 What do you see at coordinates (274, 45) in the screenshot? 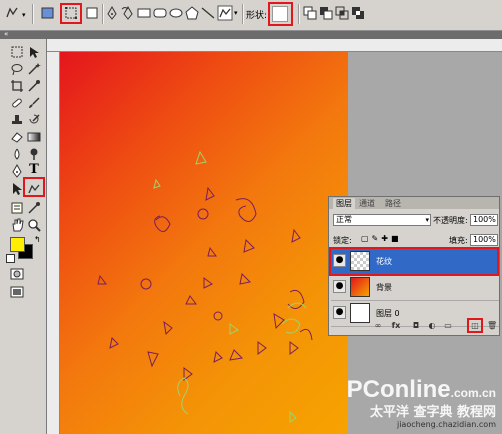
I see `horizontal-ruler` at bounding box center [274, 45].